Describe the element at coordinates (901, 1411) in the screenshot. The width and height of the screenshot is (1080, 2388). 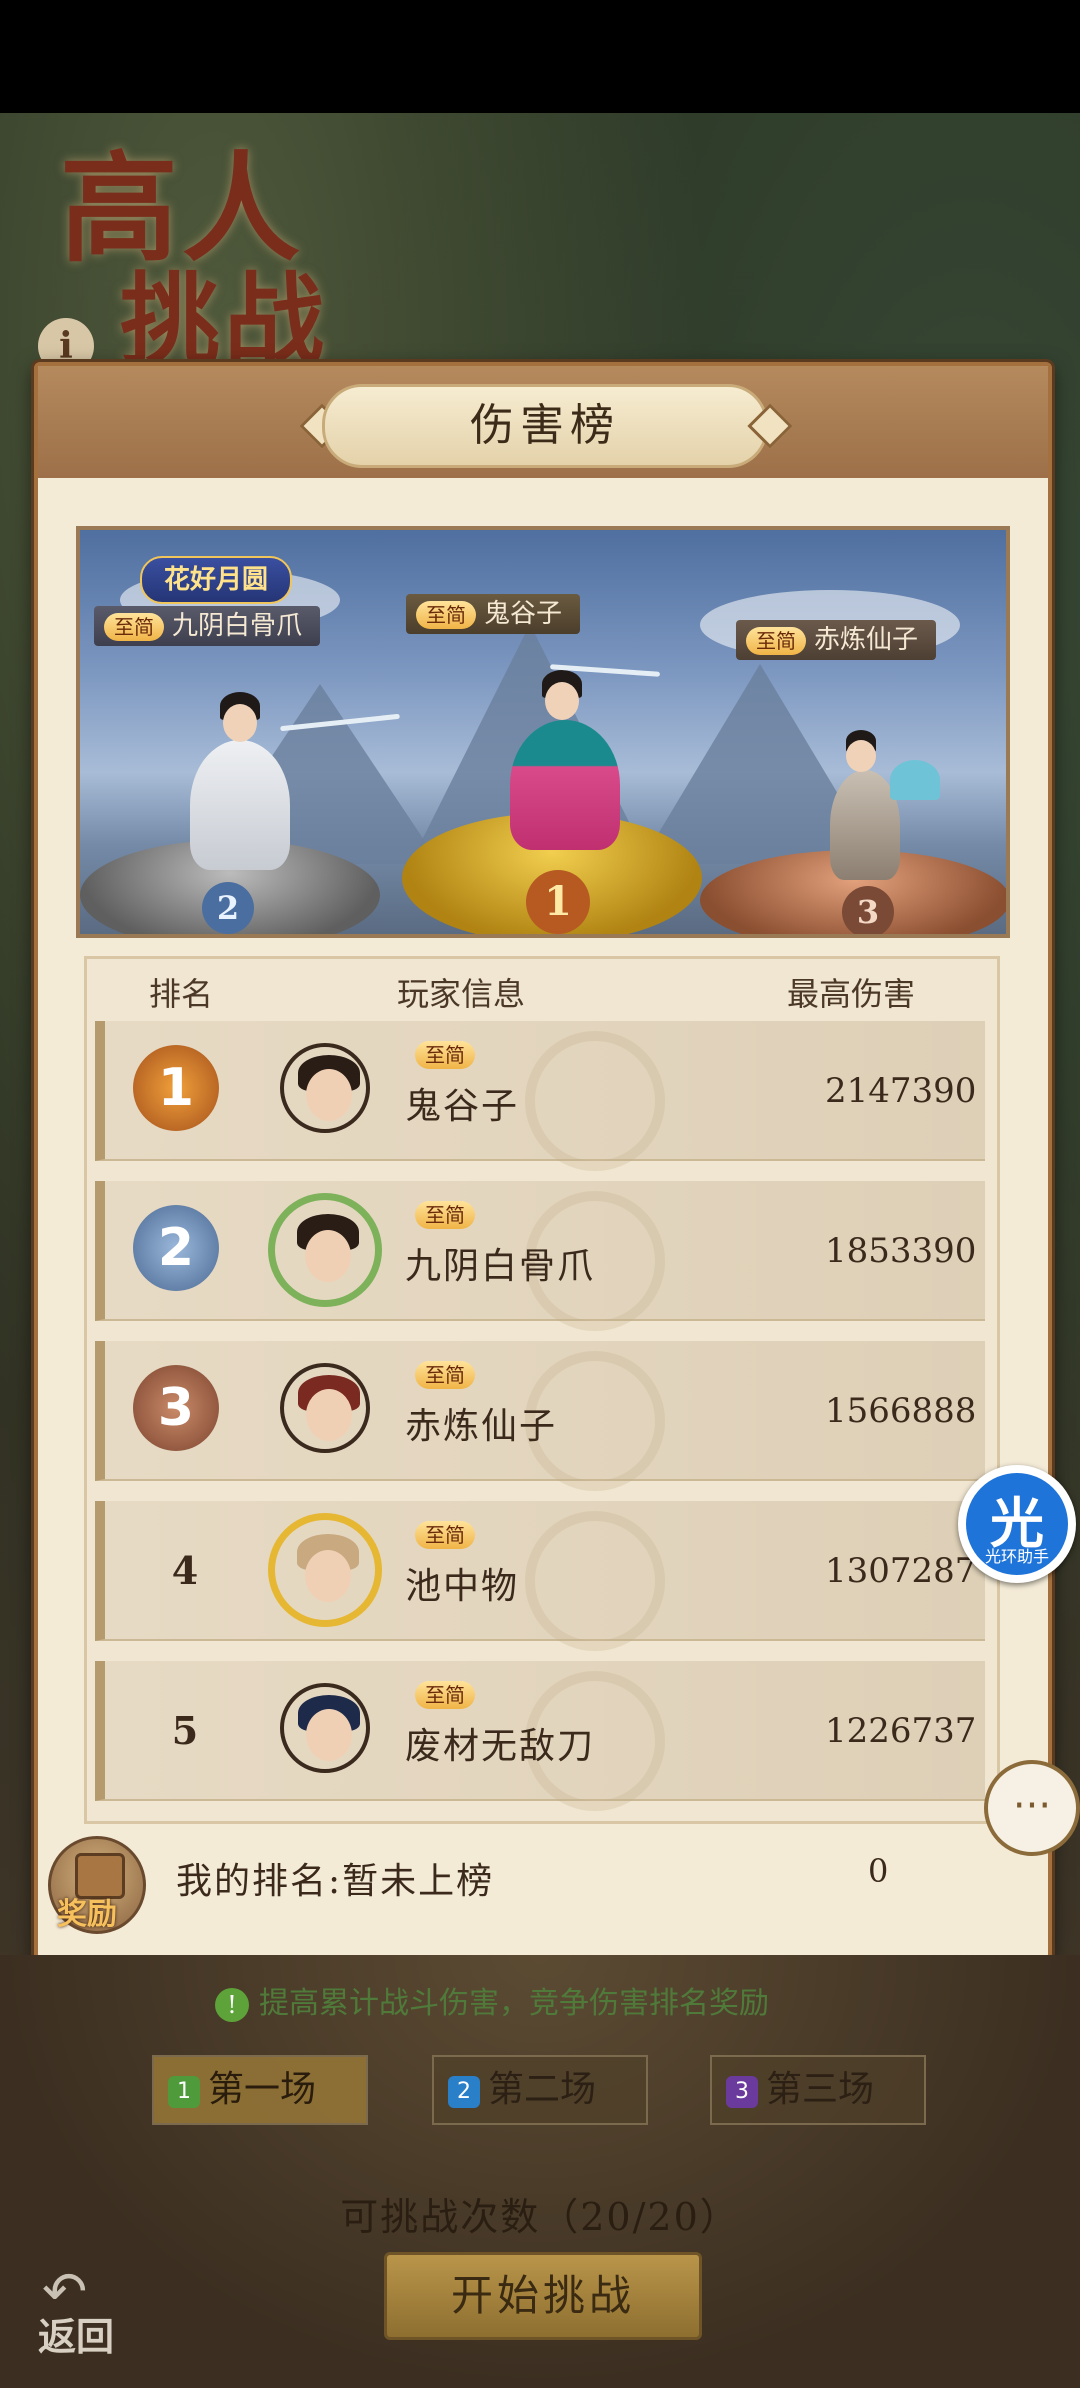
I see `max-damage: 1566888` at that location.